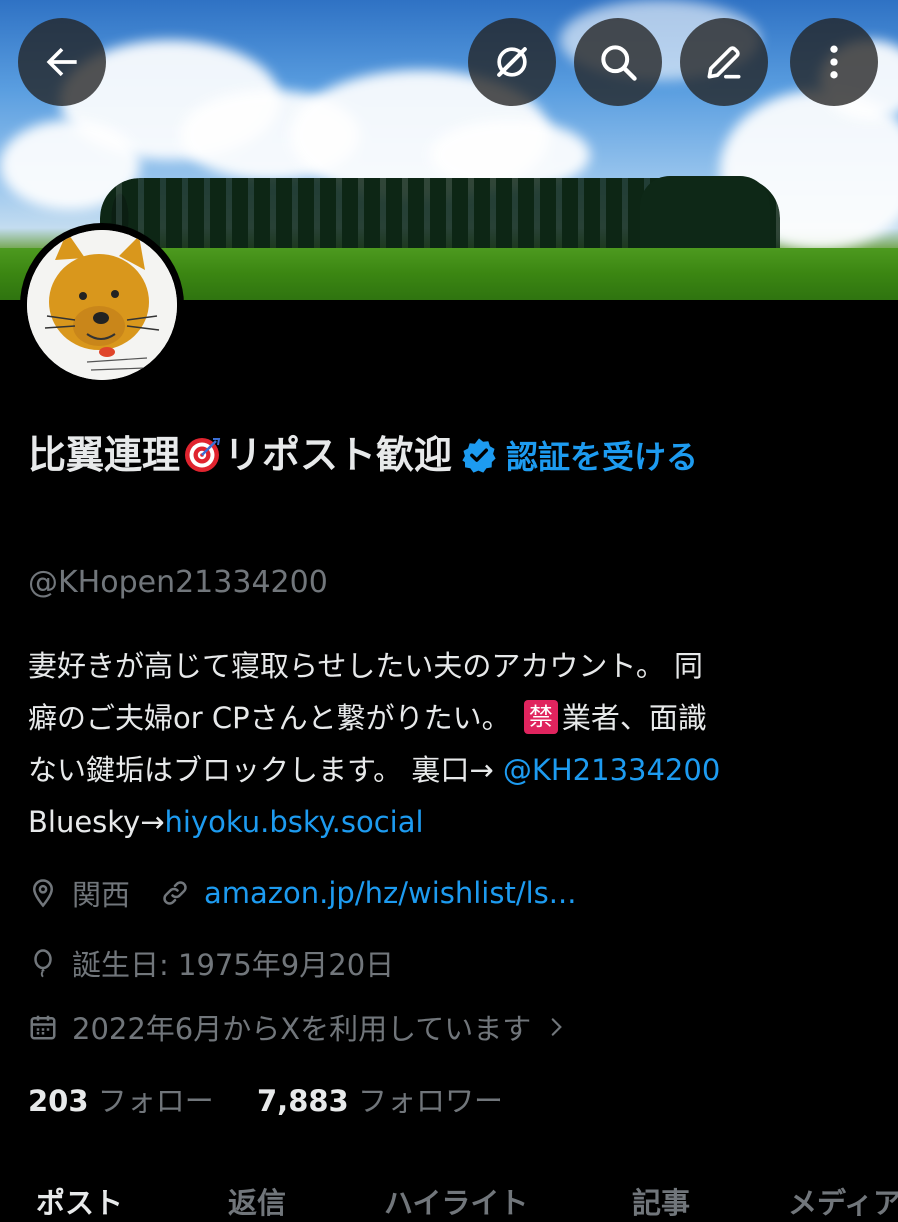 Image resolution: width=898 pixels, height=1222 pixels. I want to click on following-count: 203, so click(58, 1101).